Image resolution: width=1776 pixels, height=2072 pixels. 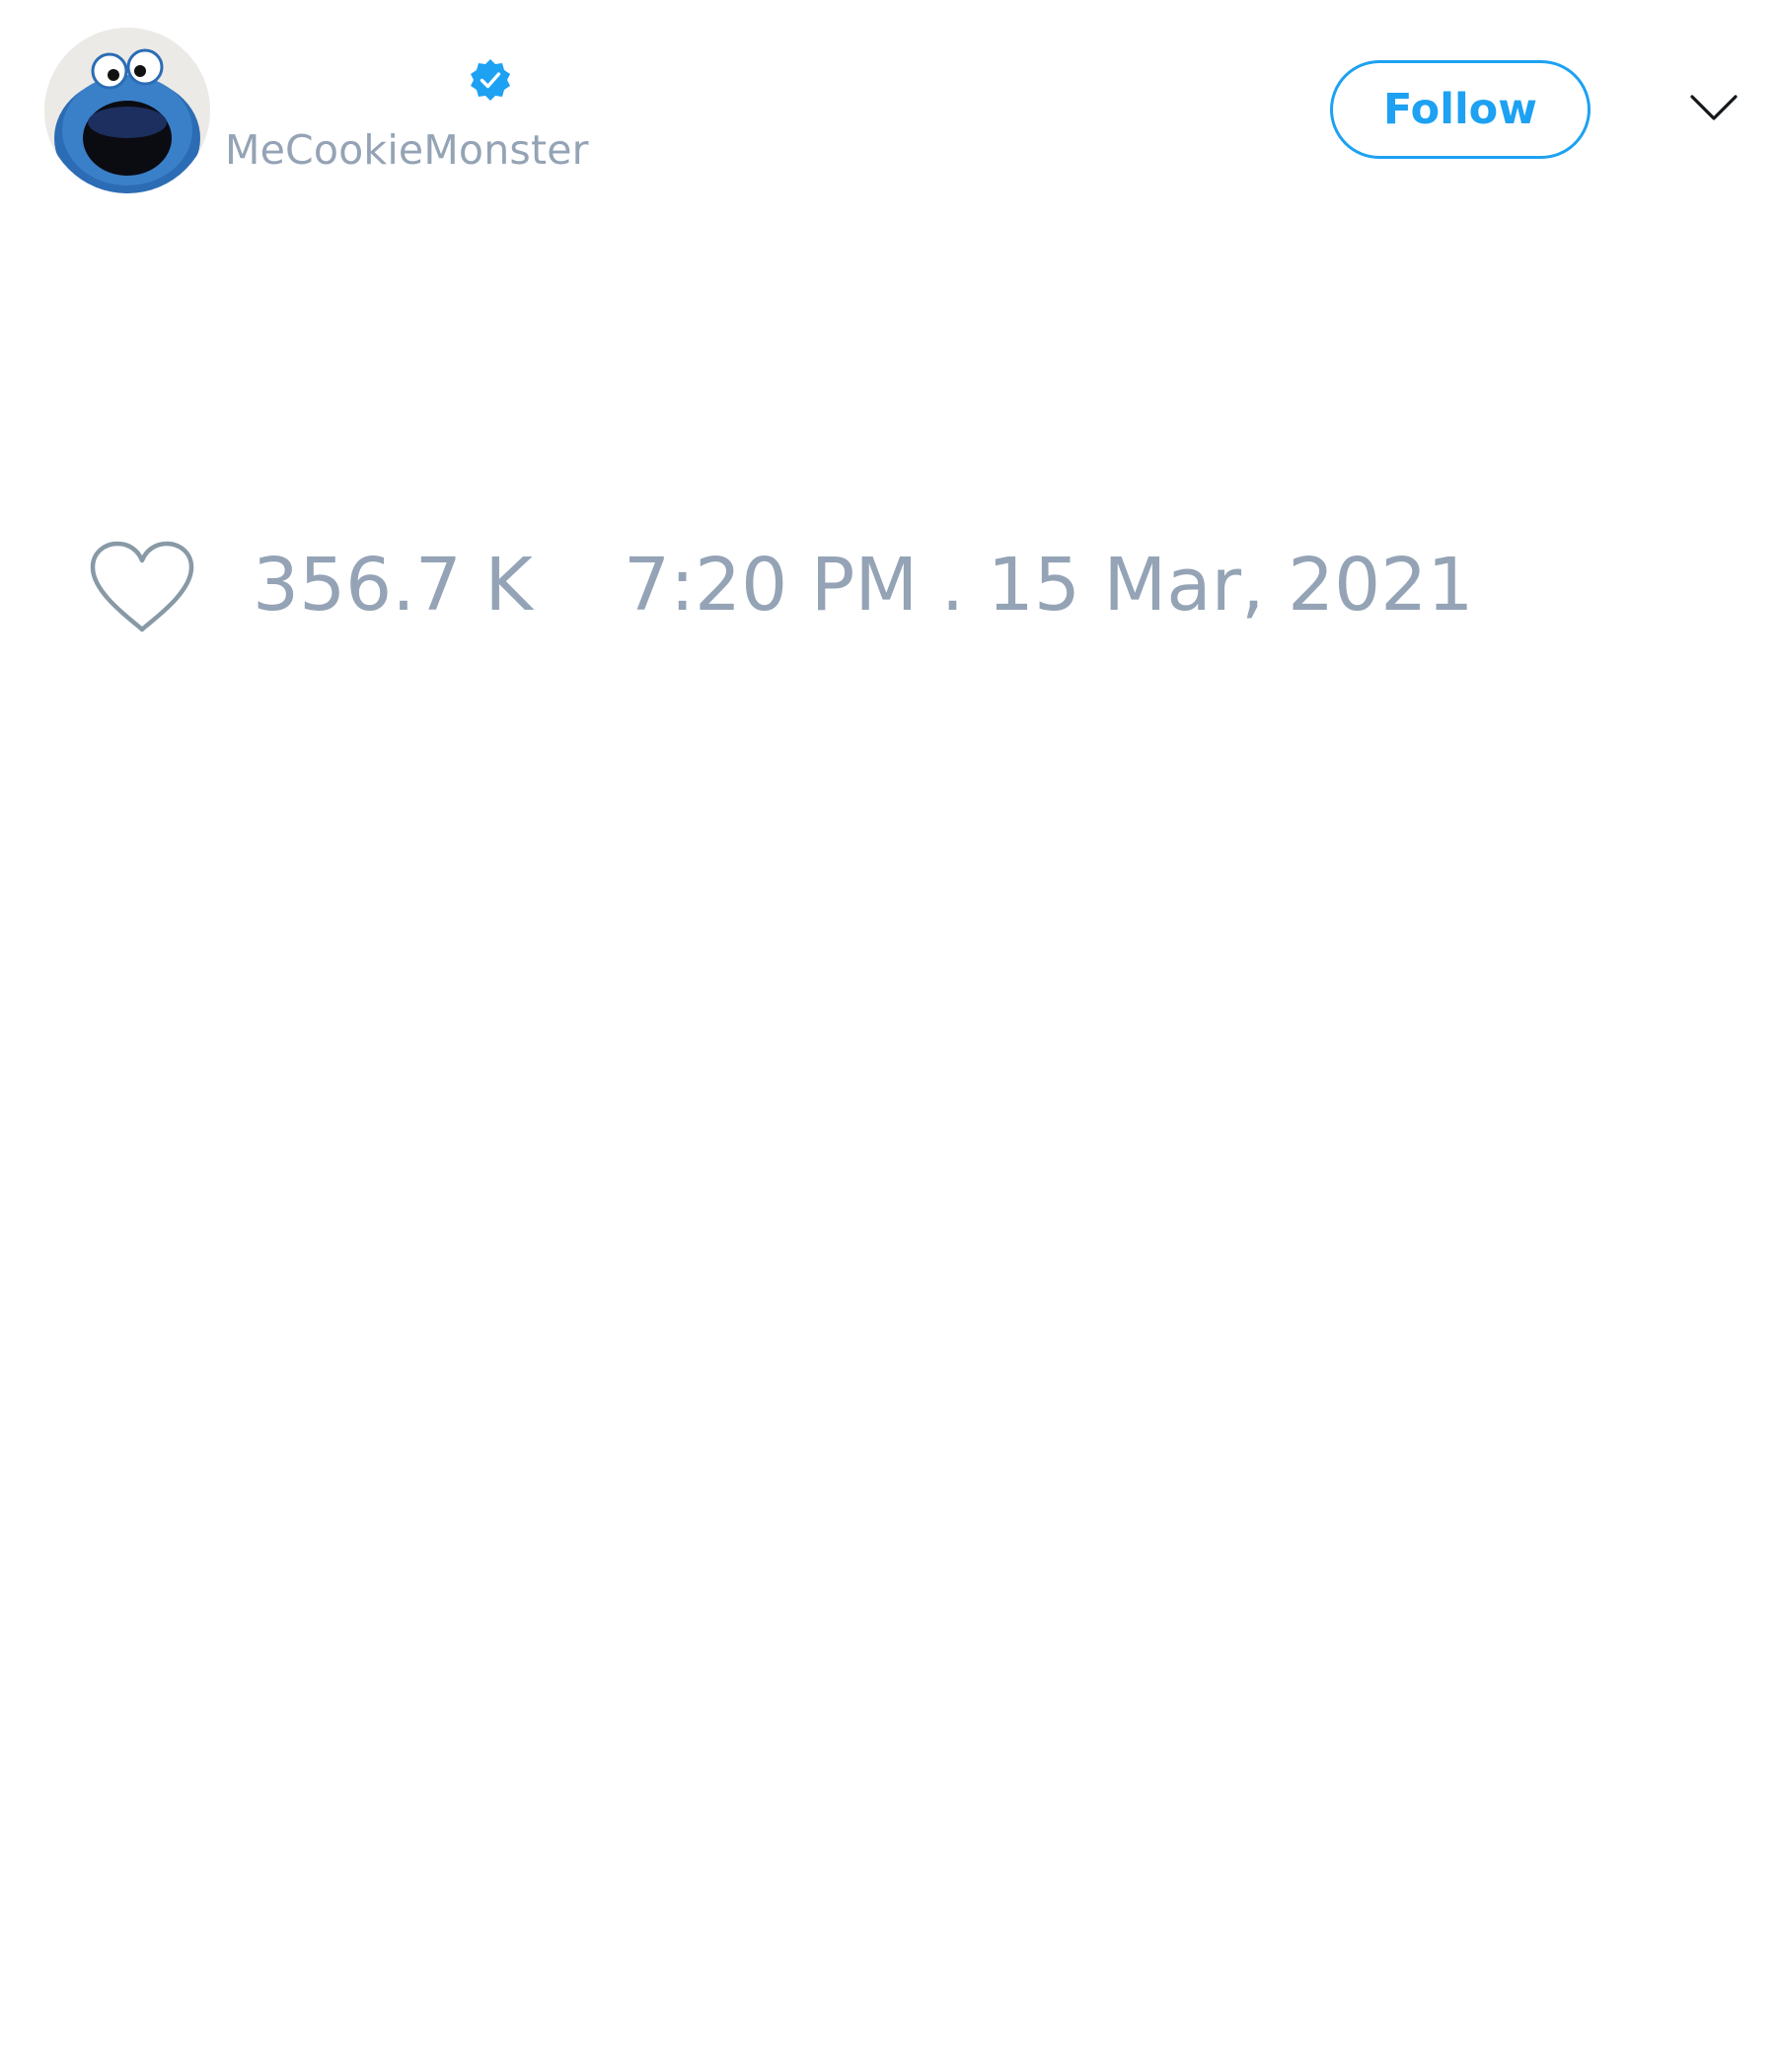 What do you see at coordinates (491, 80) in the screenshot?
I see `verified-badge-icon` at bounding box center [491, 80].